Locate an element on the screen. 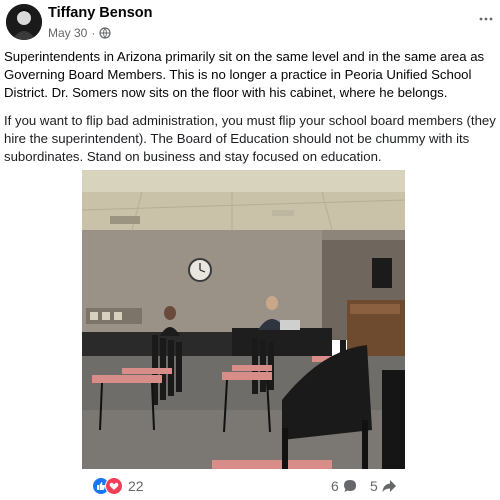  globe-icon is located at coordinates (105, 33).